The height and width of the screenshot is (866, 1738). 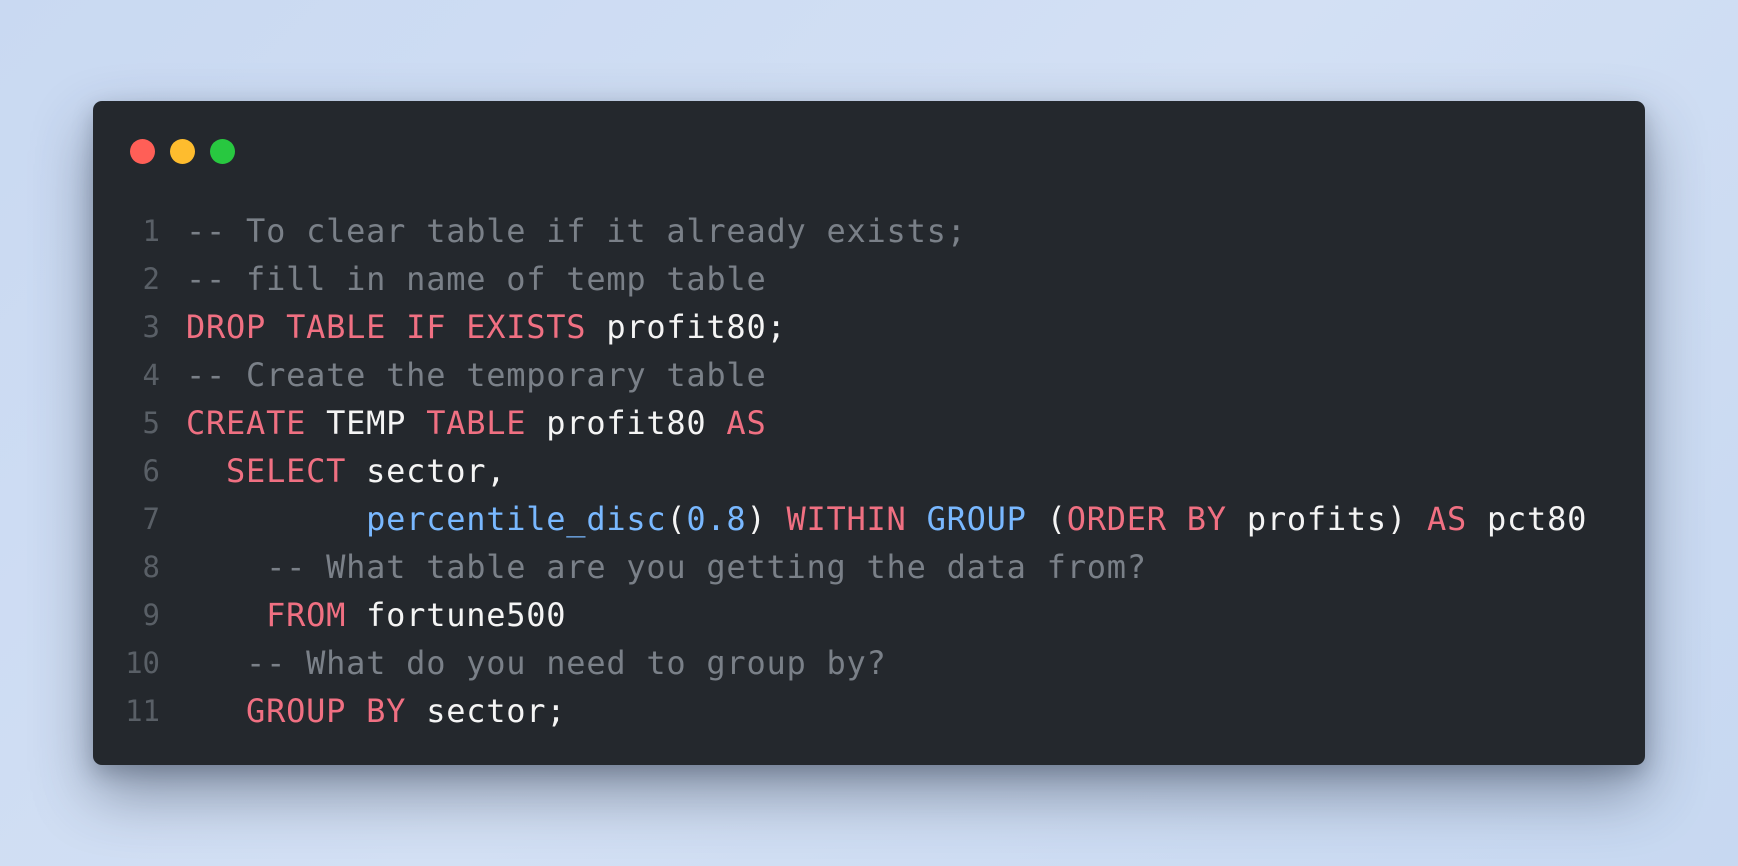 I want to click on code-token-keyword: WITHIN, so click(x=846, y=519).